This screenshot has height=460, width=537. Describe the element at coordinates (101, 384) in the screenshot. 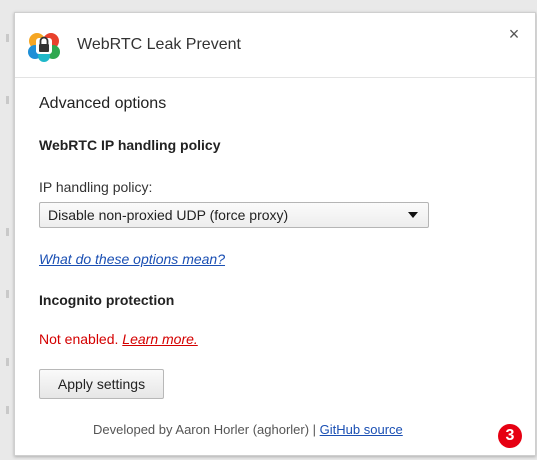

I see `apply-settings-button: Apply settings` at that location.